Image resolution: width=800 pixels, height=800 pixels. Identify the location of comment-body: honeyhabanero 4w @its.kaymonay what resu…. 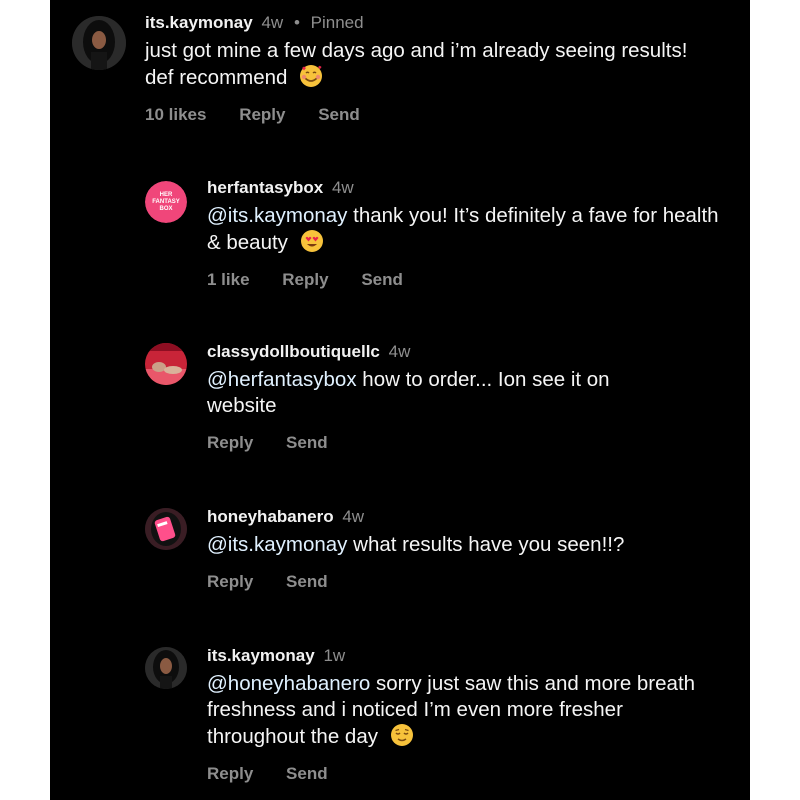
(468, 549).